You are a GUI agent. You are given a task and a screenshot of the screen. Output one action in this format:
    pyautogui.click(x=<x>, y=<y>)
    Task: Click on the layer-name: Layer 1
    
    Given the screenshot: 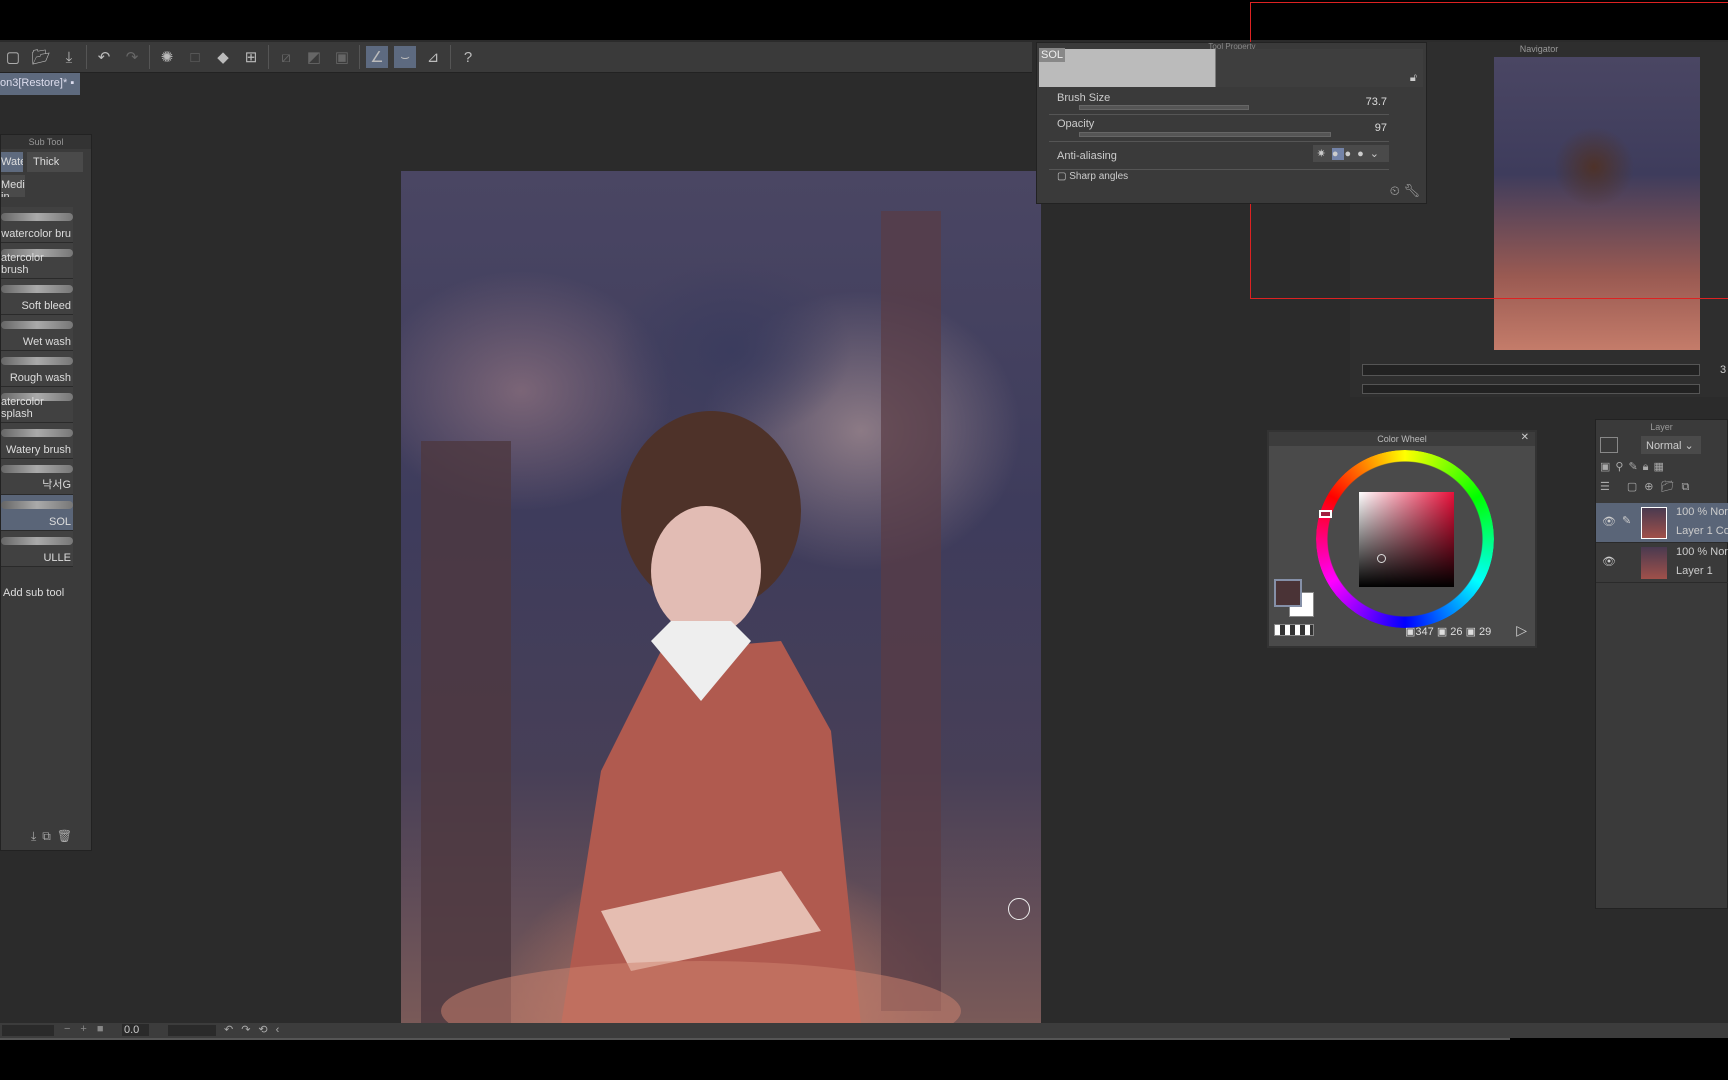 What is the action you would take?
    pyautogui.click(x=1694, y=571)
    